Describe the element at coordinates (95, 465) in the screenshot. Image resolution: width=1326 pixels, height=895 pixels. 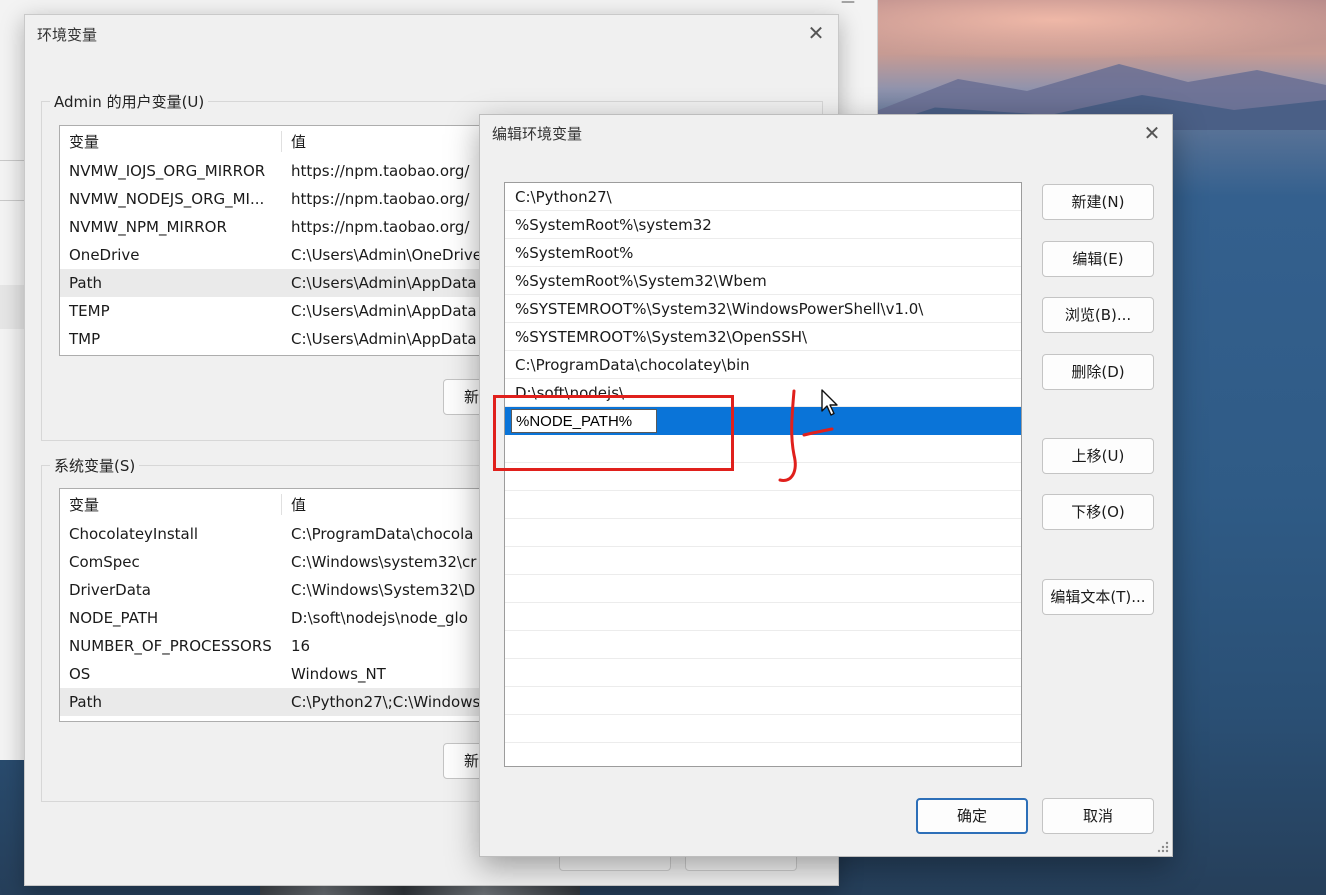
I see `system-variables-label: 系统变量(S)` at that location.